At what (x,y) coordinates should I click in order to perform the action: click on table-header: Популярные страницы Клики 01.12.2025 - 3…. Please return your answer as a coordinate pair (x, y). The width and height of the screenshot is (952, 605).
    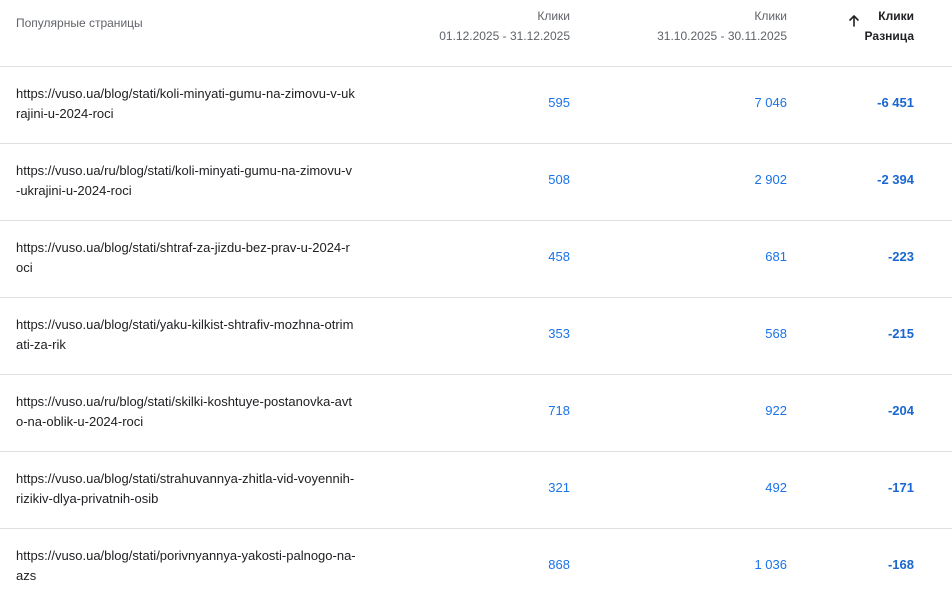
    Looking at the image, I should click on (476, 33).